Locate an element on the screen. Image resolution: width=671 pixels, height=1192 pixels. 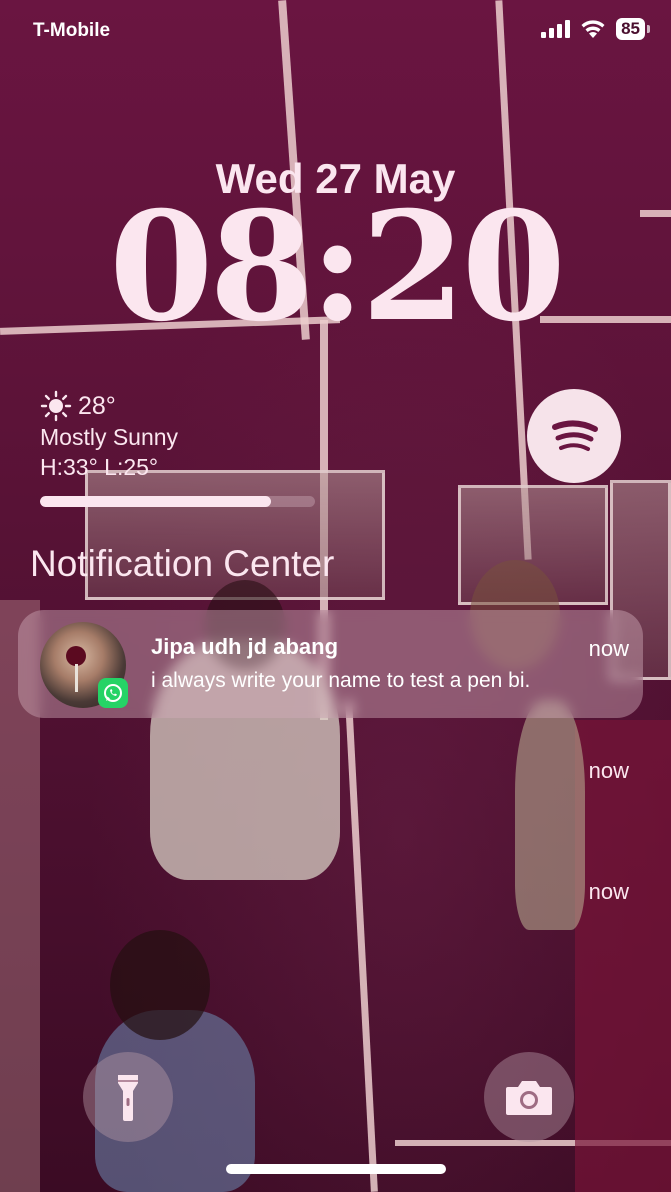
carrier-label: T-Mobile is located at coordinates (72, 30).